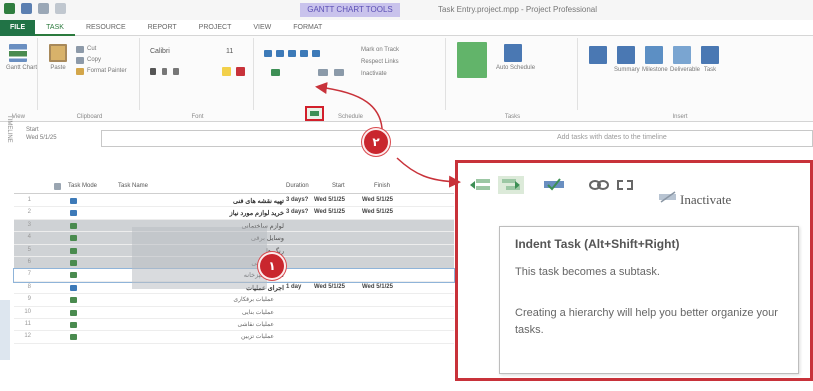 The image size is (813, 391). What do you see at coordinates (18, 27) in the screenshot?
I see `tab-file: FILE` at bounding box center [18, 27].